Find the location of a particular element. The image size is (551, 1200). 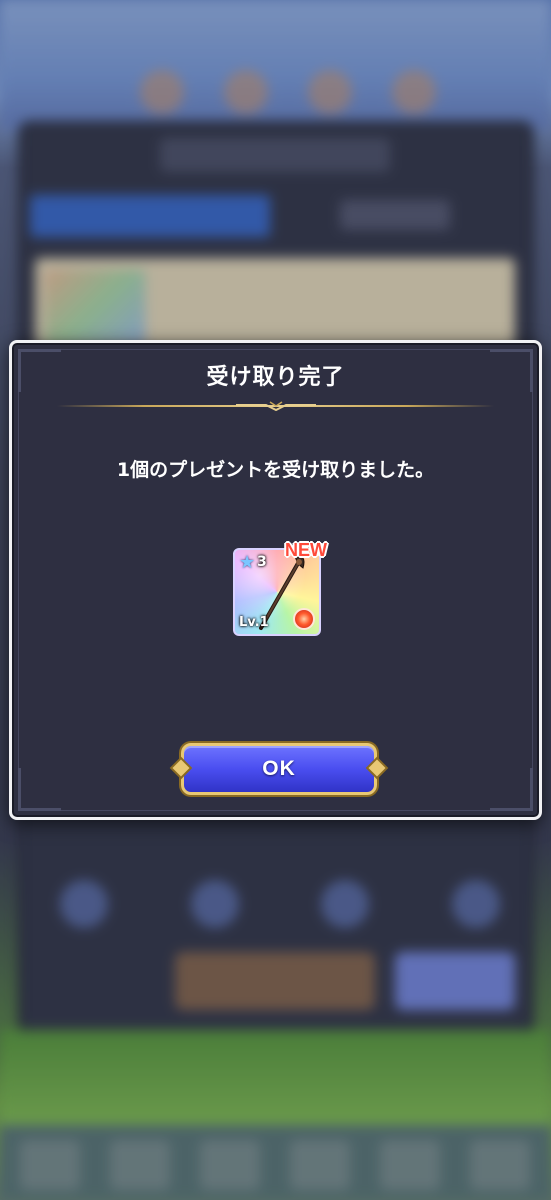

item-icon-frame: ★ 3 Lv.1 is located at coordinates (277, 592).